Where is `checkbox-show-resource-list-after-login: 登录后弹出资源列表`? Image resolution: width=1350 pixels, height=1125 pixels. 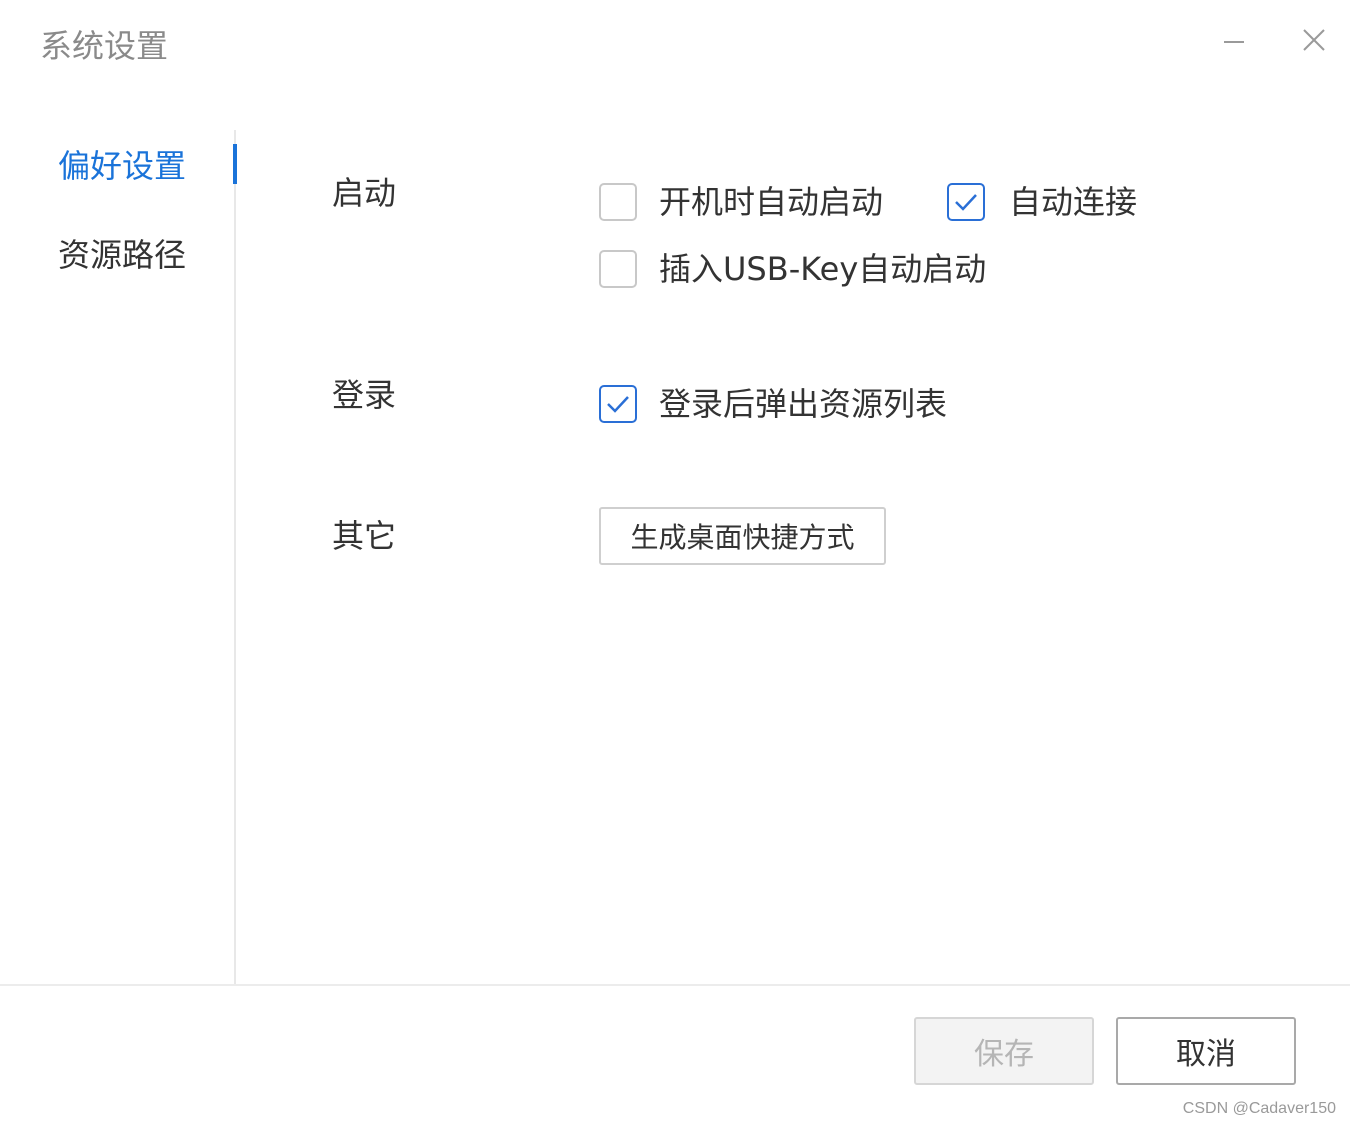 checkbox-show-resource-list-after-login: 登录后弹出资源列表 is located at coordinates (773, 404).